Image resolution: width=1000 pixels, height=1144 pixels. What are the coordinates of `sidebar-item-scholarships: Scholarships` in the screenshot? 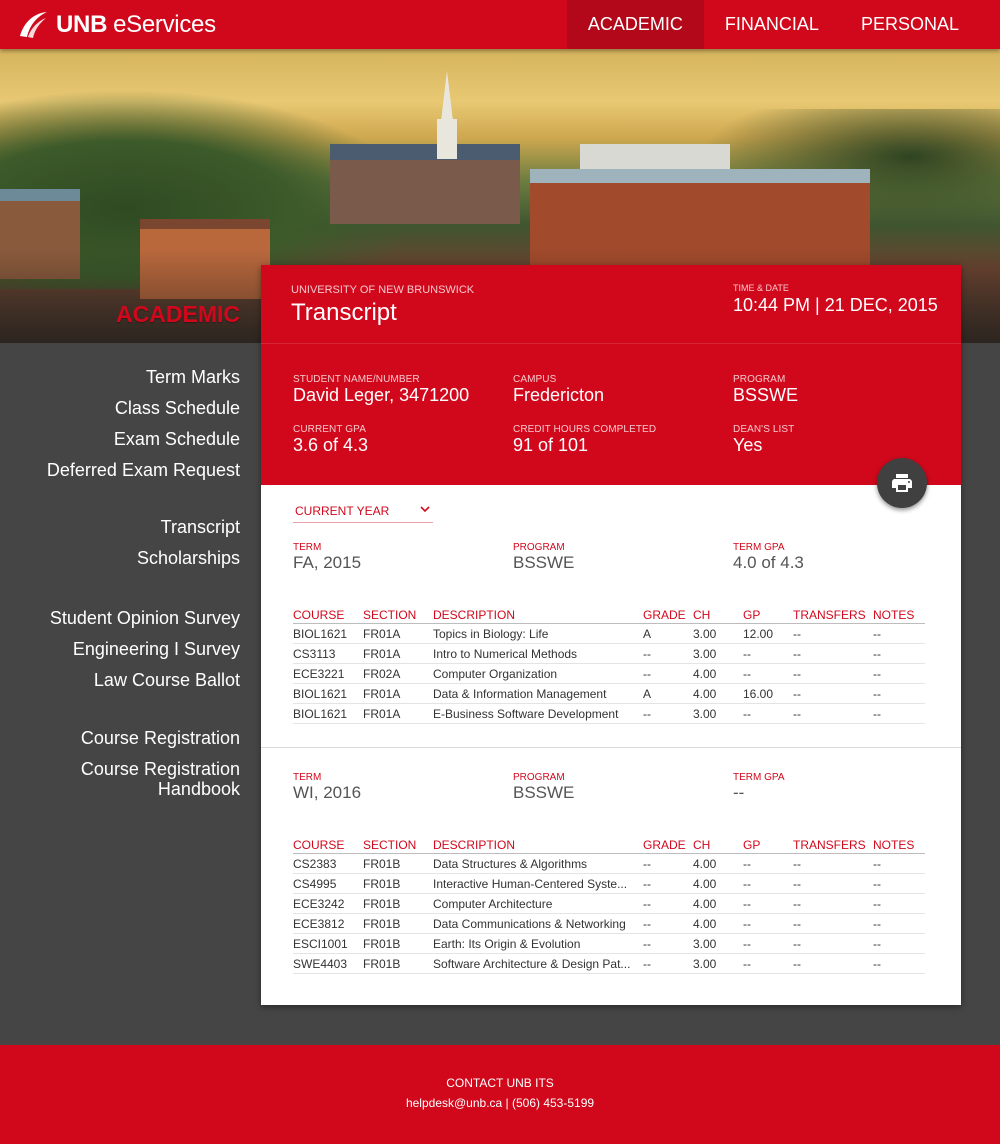 It's located at (130, 558).